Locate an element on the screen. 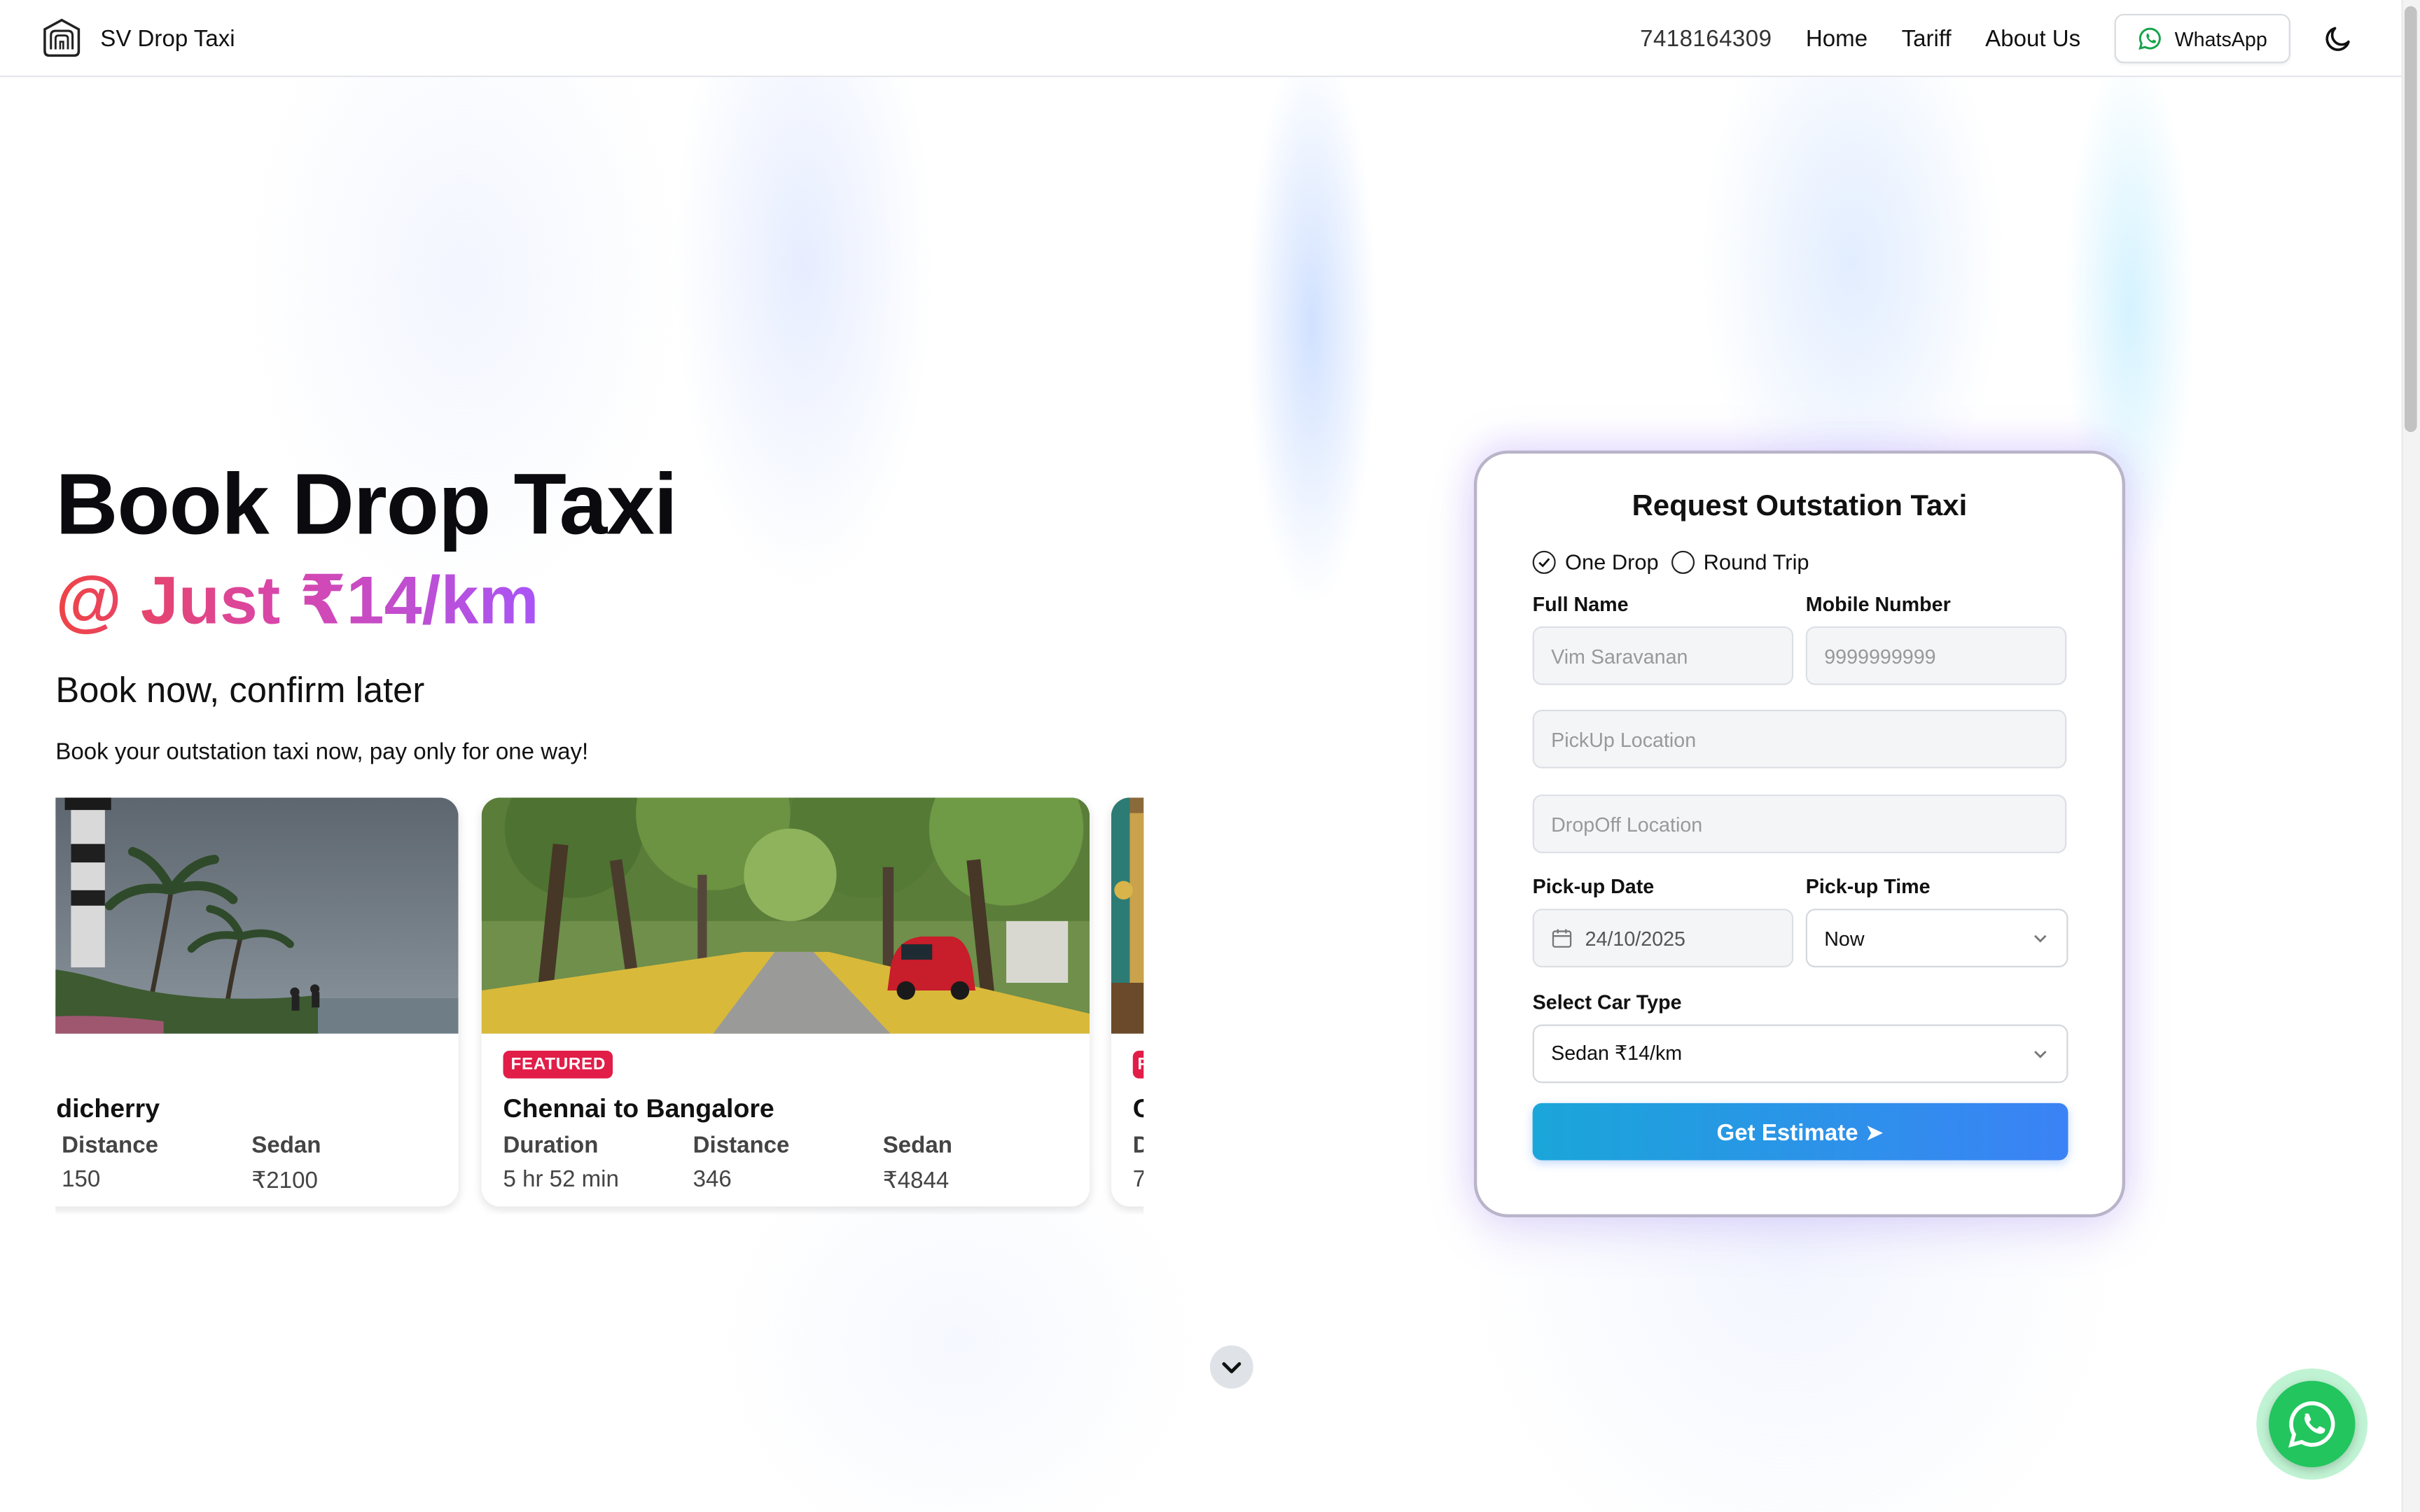 The image size is (2420, 1512). route-card: ndicherry Distance 150 Sedan ₹2100 is located at coordinates (257, 1002).